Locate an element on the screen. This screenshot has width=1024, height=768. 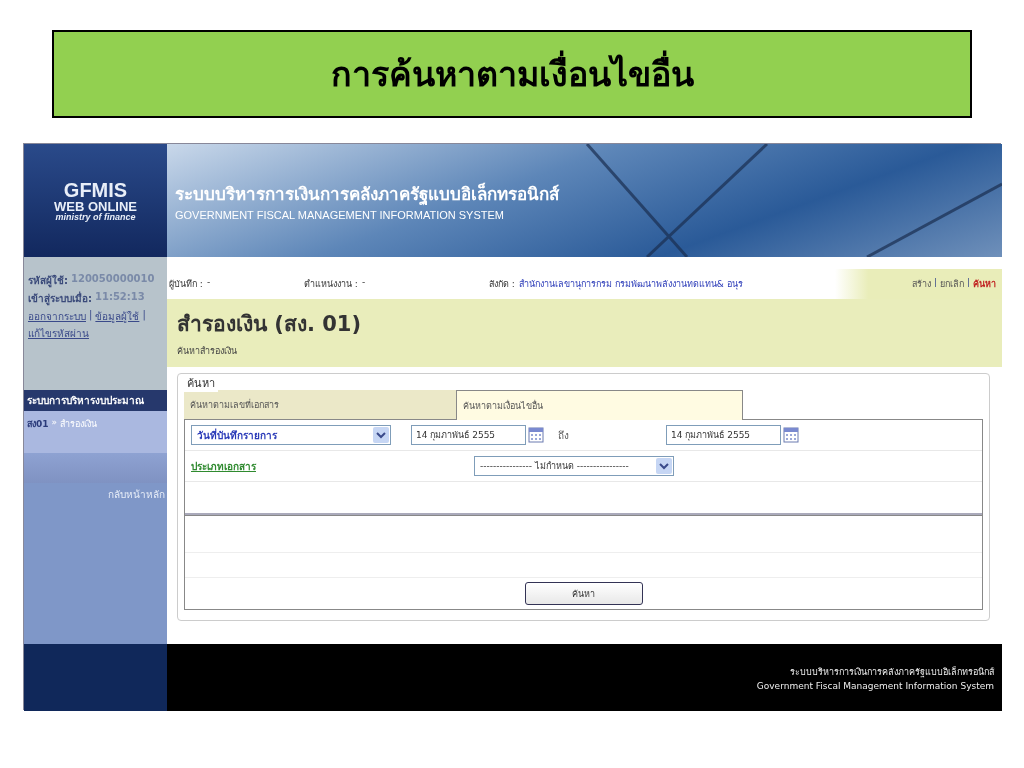
user-id: 120050000010 is located at coordinates (113, 279).